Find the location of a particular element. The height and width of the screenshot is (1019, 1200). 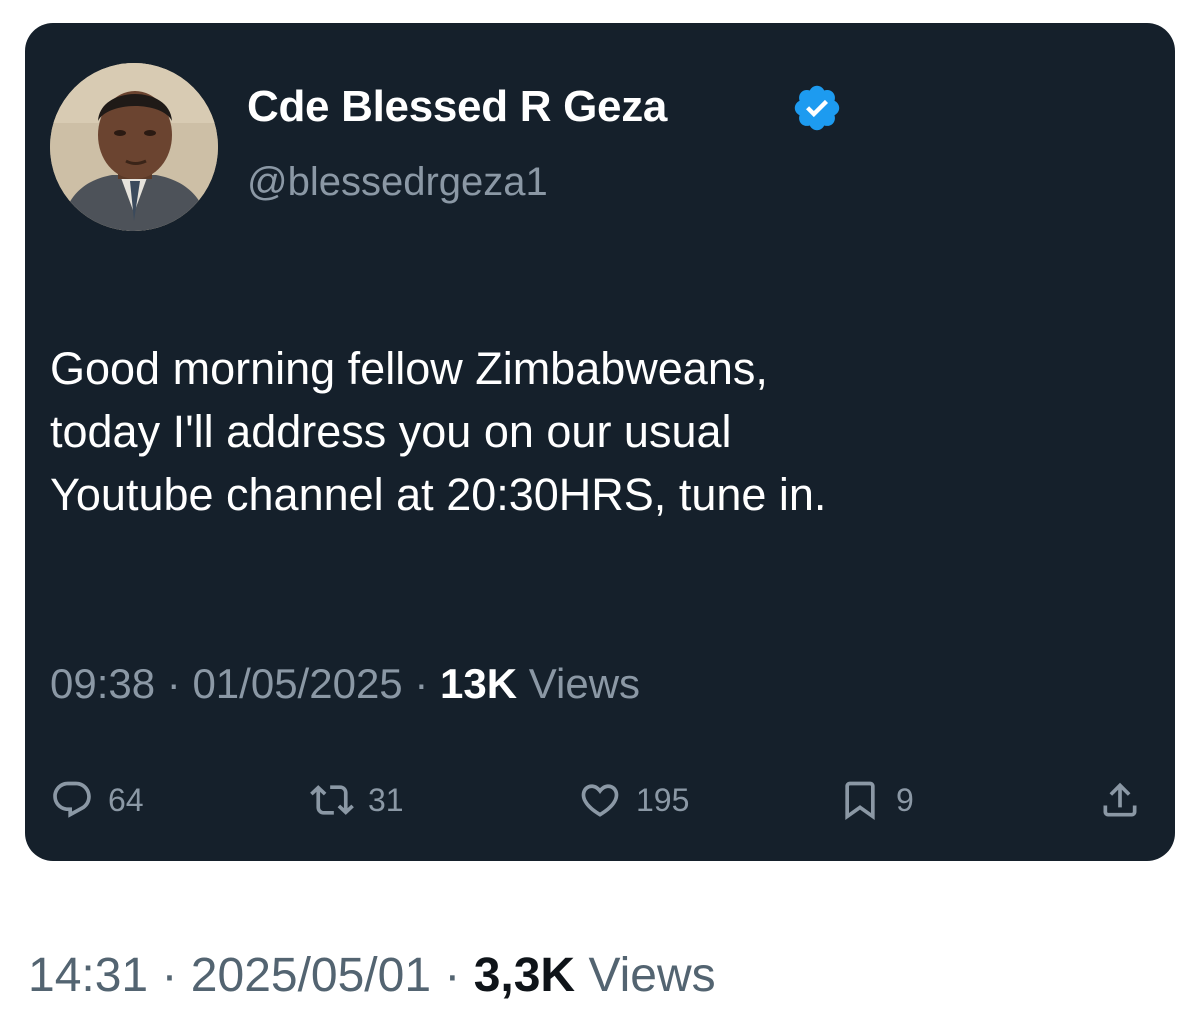

tweet-date: 01/05/2025 is located at coordinates (297, 683).